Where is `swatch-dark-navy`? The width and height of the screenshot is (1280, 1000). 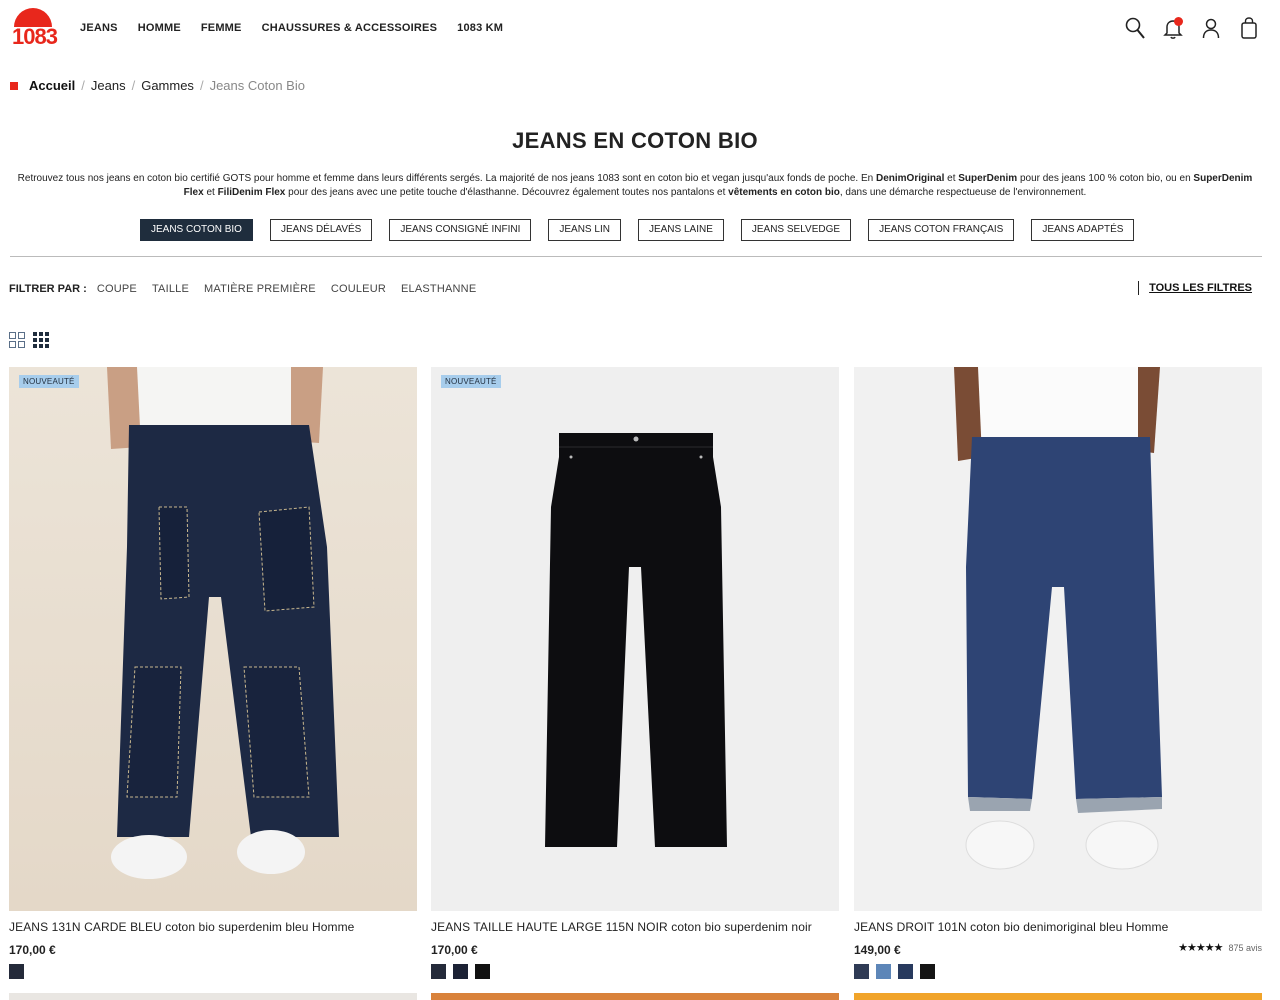
swatch-dark-navy is located at coordinates (460, 971).